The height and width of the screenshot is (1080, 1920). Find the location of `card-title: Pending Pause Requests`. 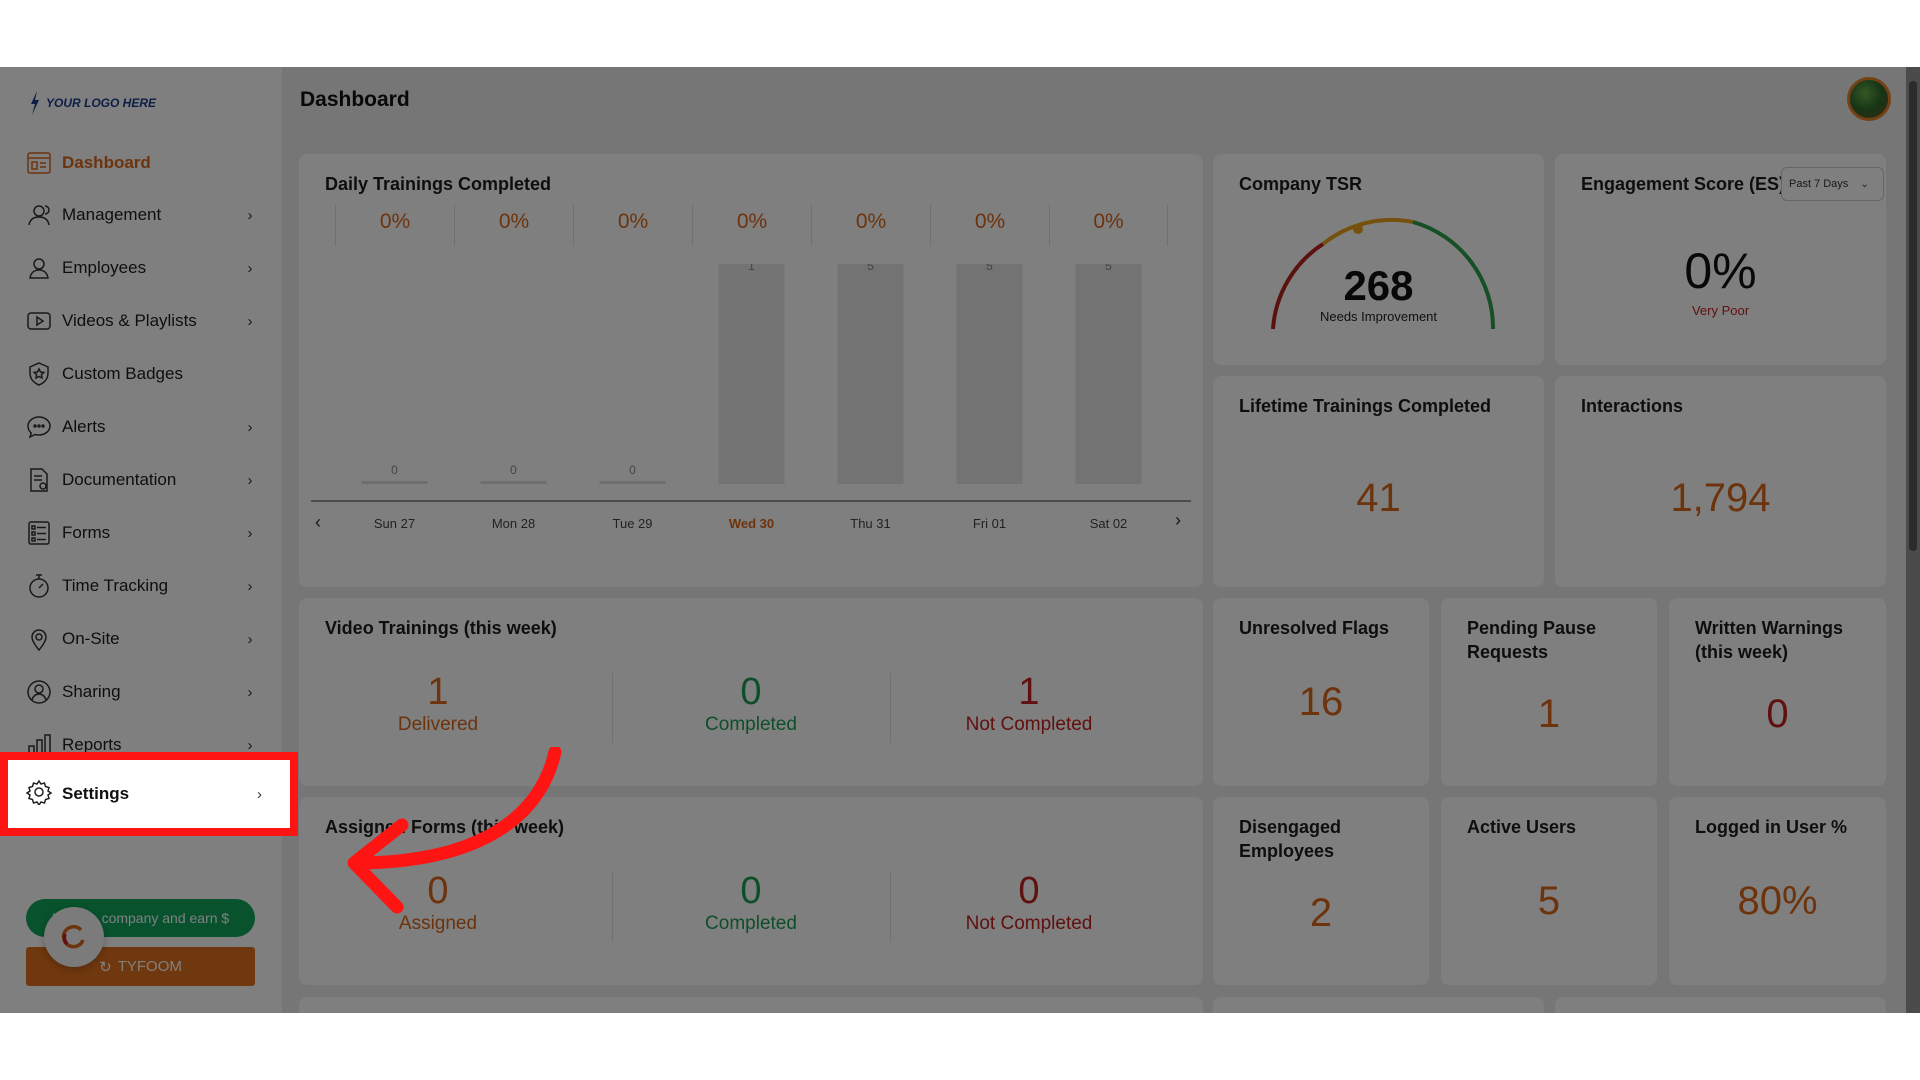

card-title: Pending Pause Requests is located at coordinates (1532, 640).